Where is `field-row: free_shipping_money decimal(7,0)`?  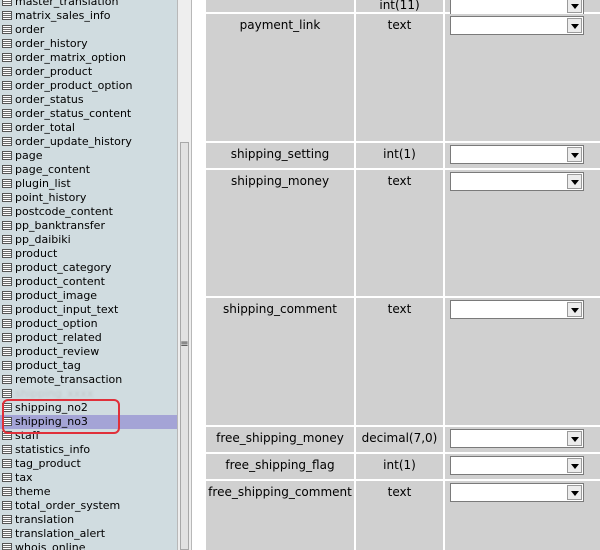 field-row: free_shipping_money decimal(7,0) is located at coordinates (403, 439).